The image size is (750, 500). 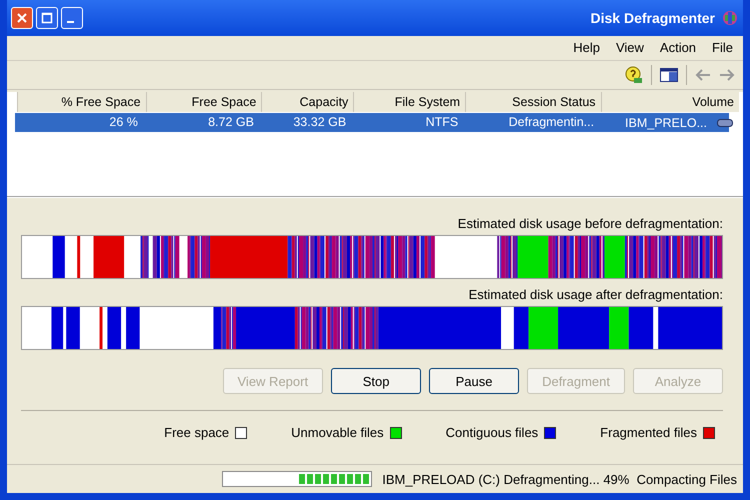 I want to click on help-icon, so click(x=634, y=75).